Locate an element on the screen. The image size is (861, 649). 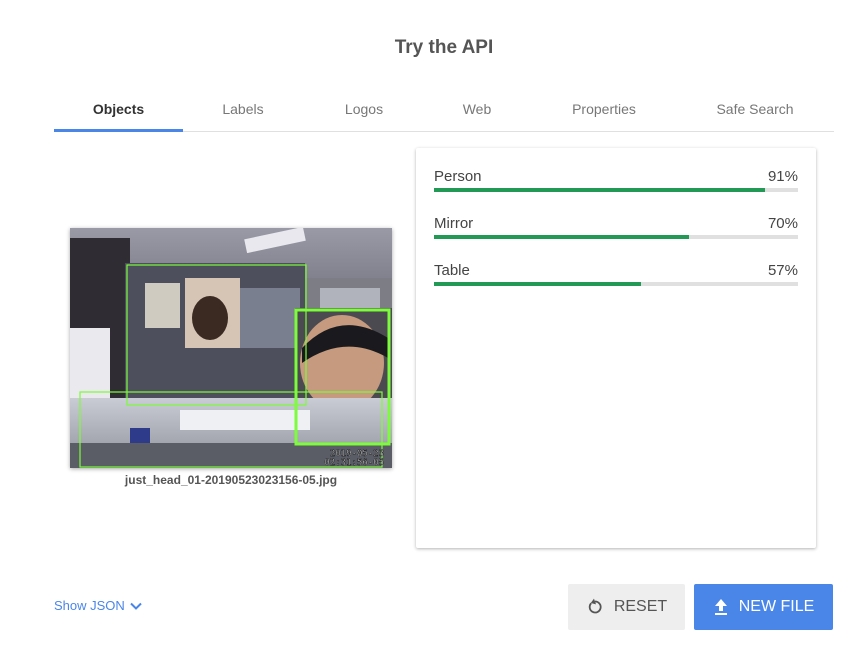
tab-logos: Logos is located at coordinates (364, 112).